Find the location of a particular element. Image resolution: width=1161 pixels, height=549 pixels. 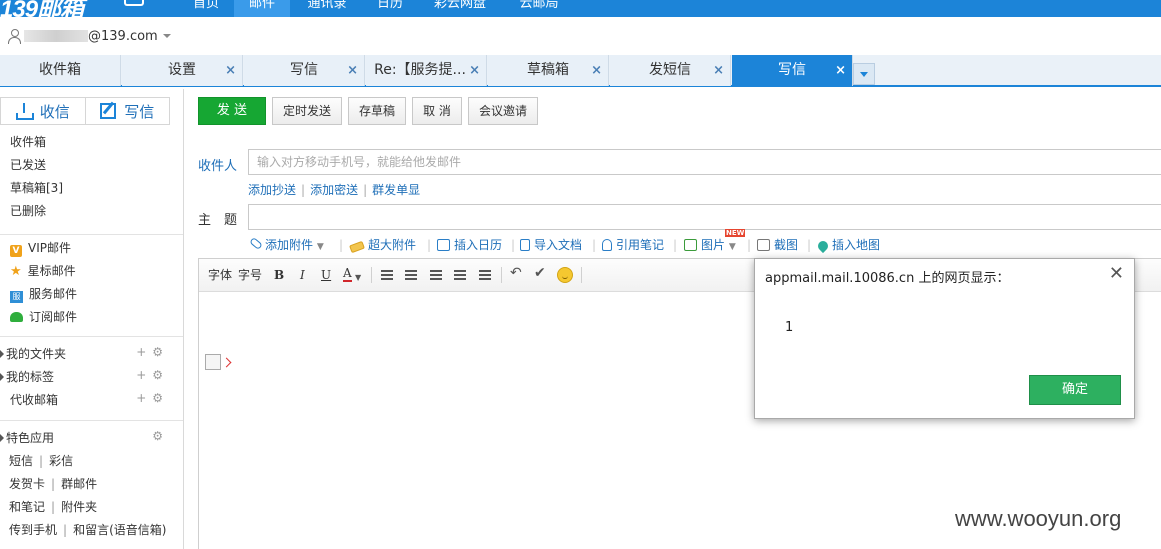

screenshot-label: 截图 is located at coordinates (786, 245).